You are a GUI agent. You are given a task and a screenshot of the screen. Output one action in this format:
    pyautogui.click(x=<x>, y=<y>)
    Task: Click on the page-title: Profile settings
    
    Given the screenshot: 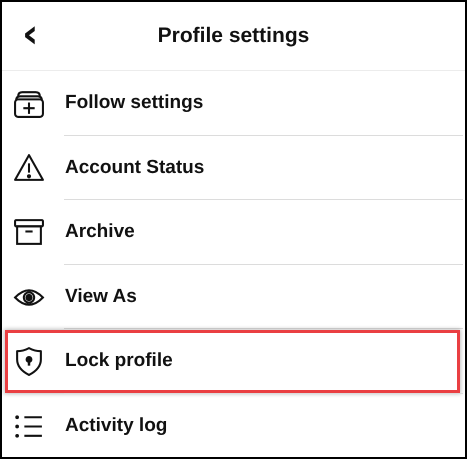 What is the action you would take?
    pyautogui.click(x=234, y=36)
    